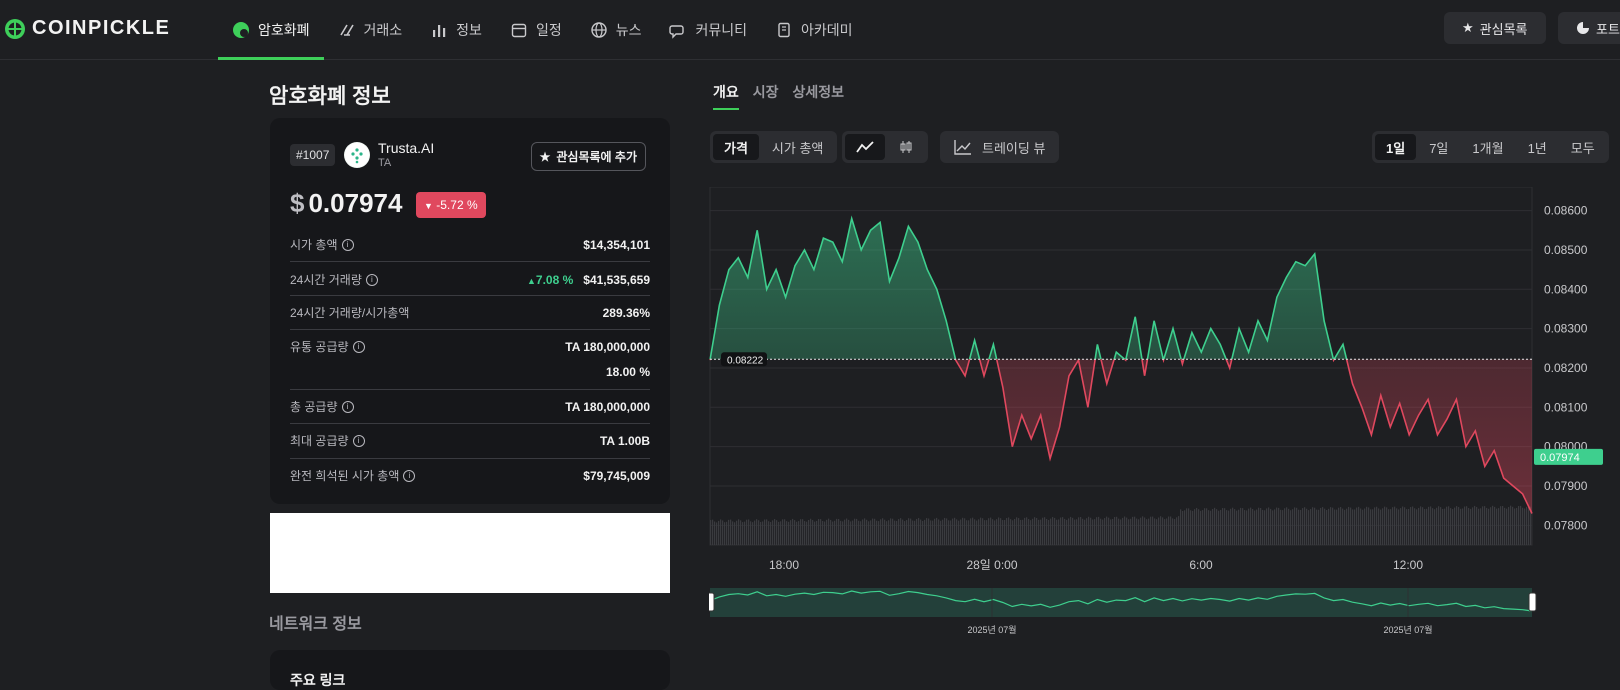 This screenshot has width=1620, height=690. What do you see at coordinates (383, 30) in the screenshot?
I see `nav-item-label: 거래소` at bounding box center [383, 30].